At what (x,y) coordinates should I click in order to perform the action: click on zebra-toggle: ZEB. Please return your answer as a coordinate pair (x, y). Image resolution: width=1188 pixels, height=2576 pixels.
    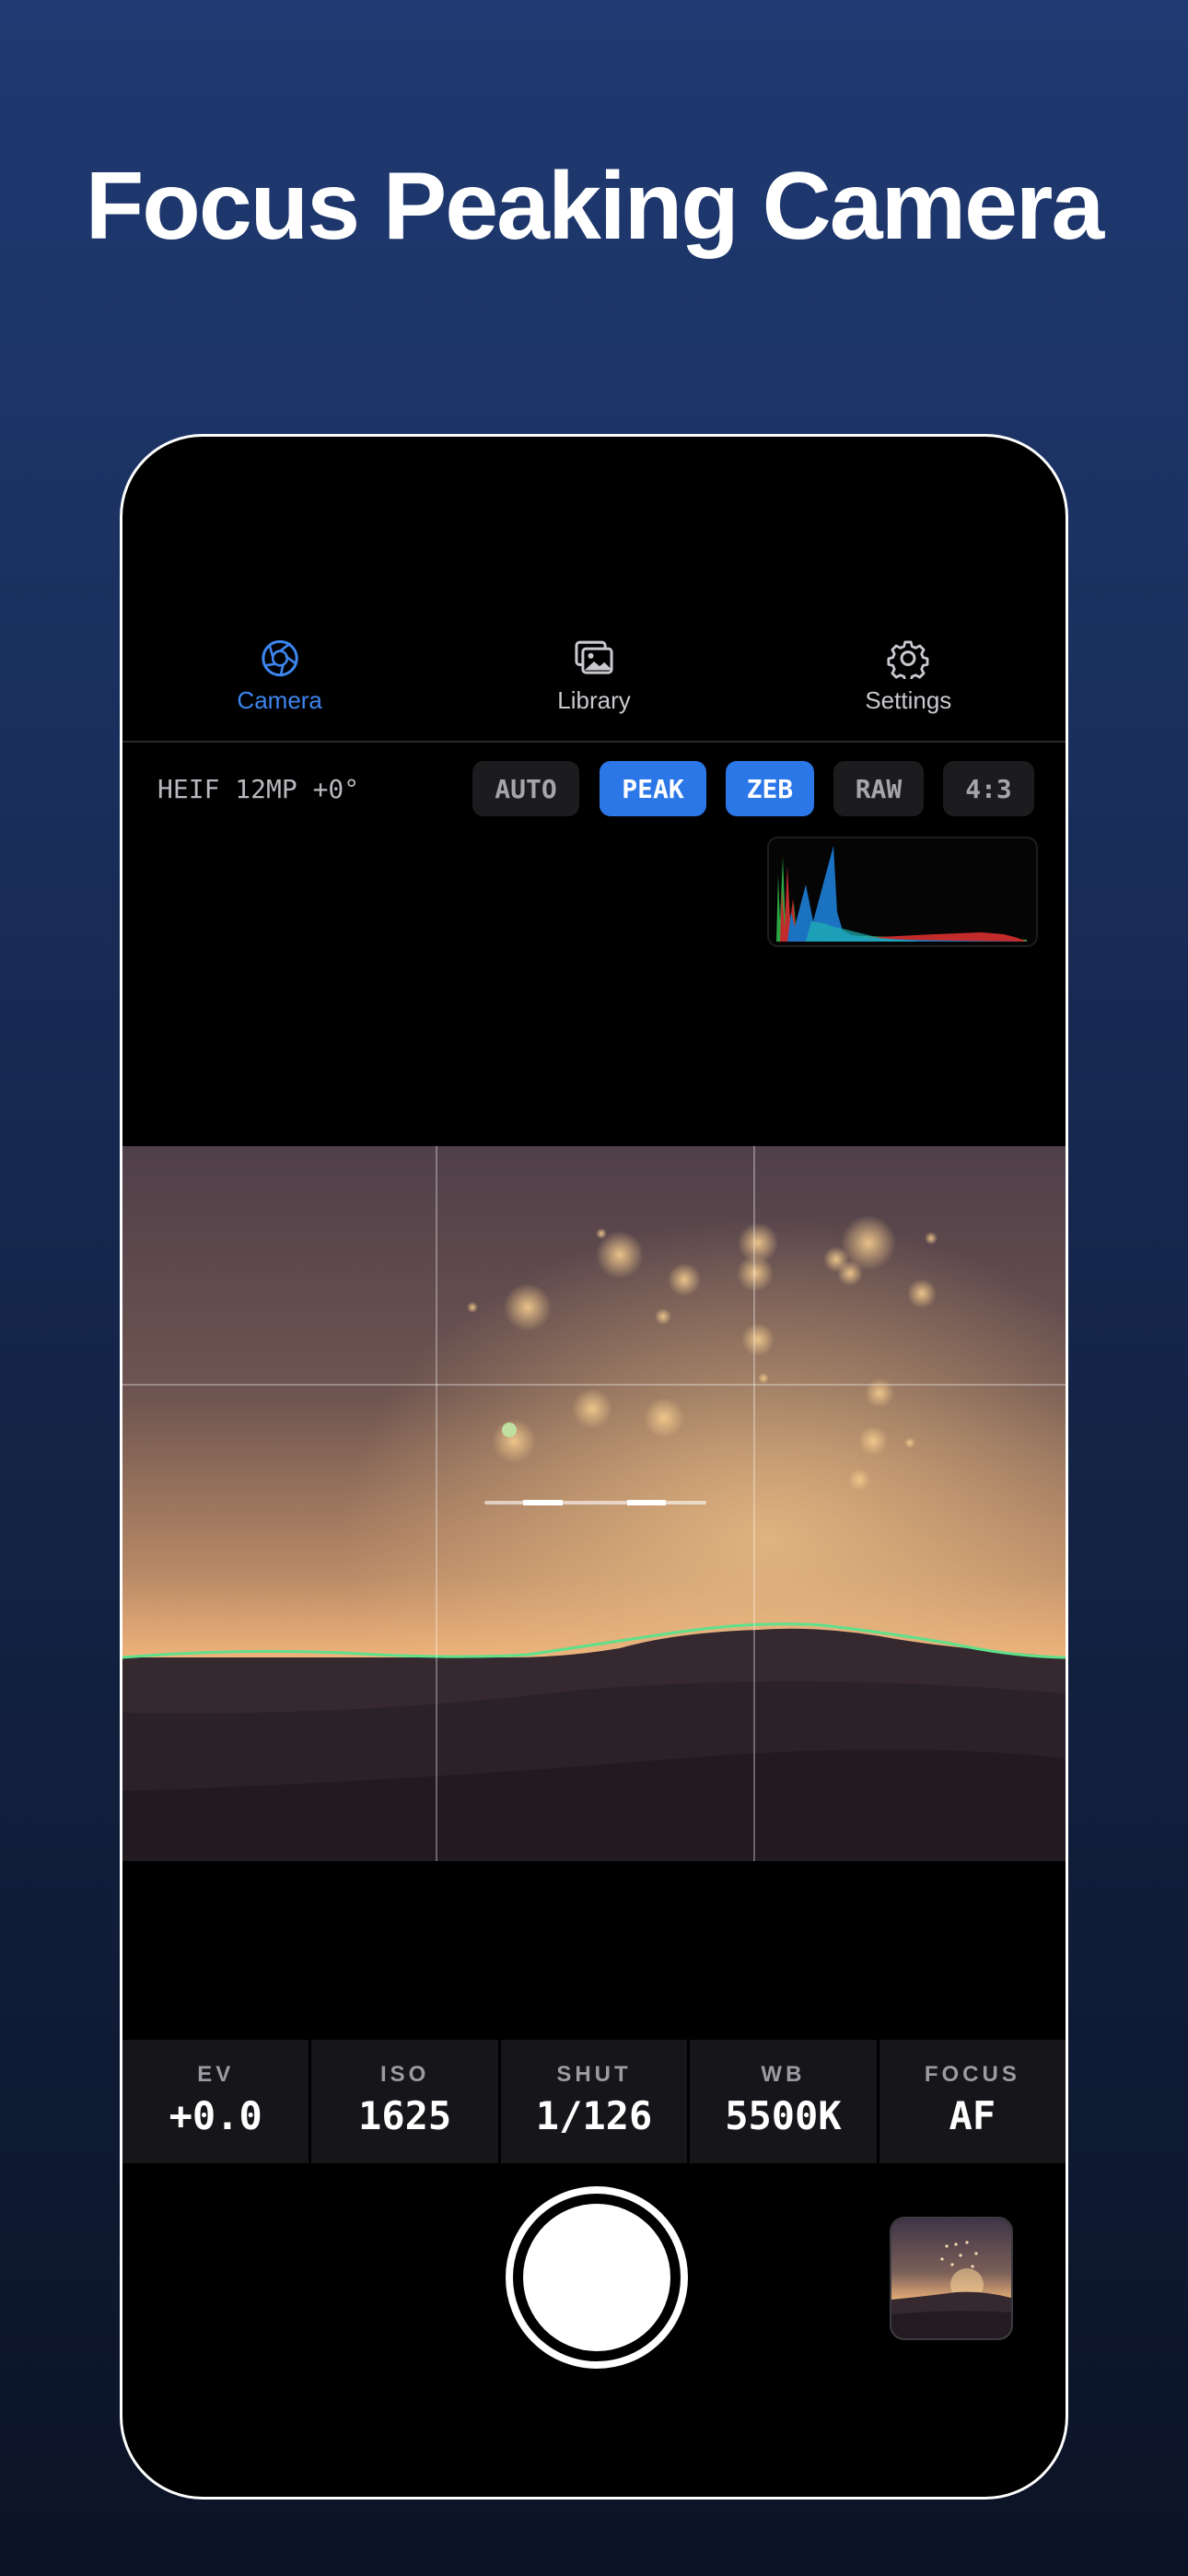
    Looking at the image, I should click on (770, 788).